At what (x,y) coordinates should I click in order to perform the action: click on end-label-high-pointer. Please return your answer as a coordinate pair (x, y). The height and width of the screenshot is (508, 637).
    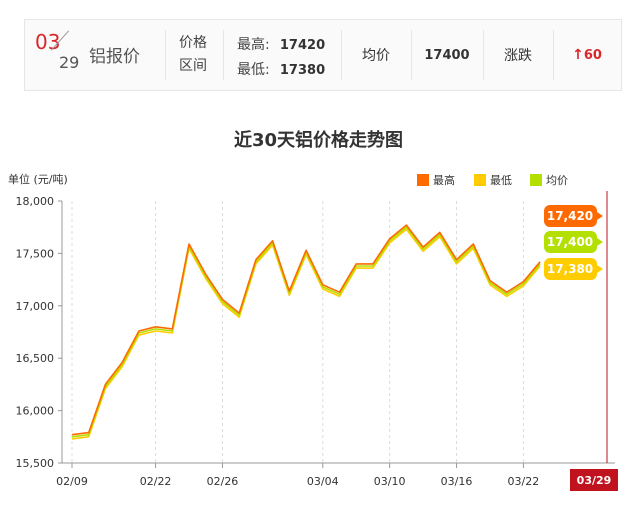
    Looking at the image, I should click on (600, 216).